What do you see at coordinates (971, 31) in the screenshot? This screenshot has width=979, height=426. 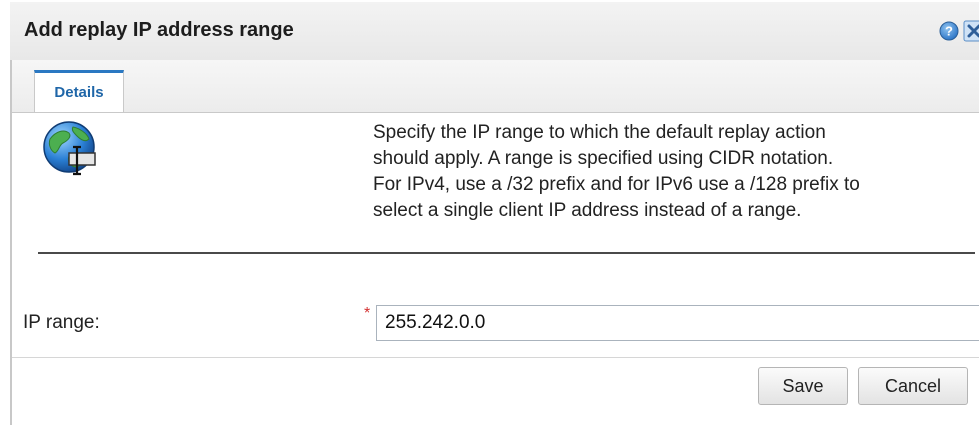 I see `close-icon` at bounding box center [971, 31].